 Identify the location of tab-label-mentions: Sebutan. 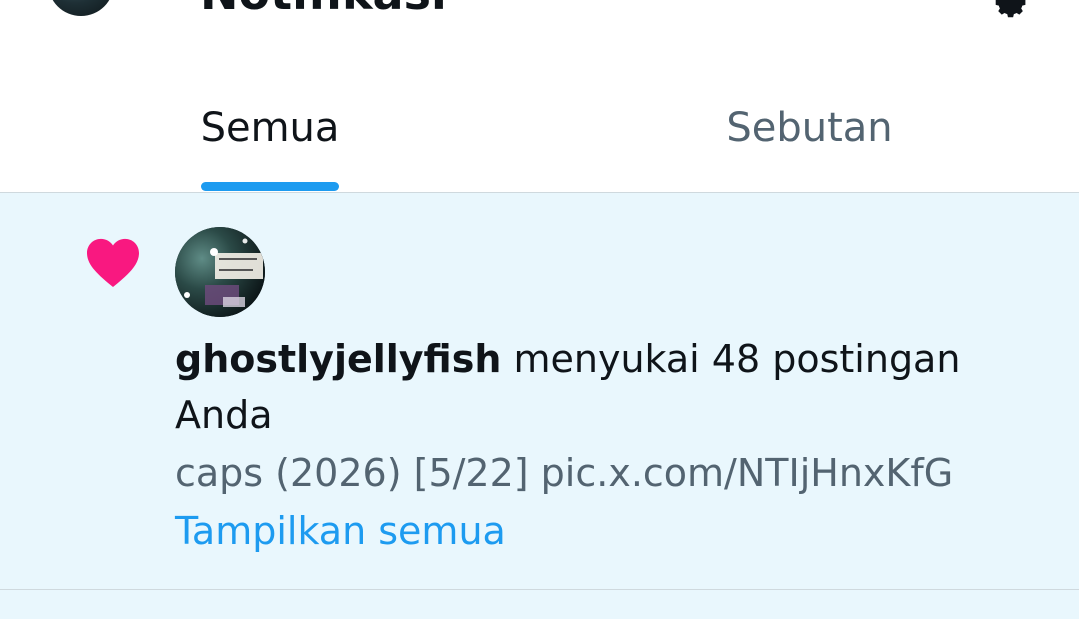
(809, 128).